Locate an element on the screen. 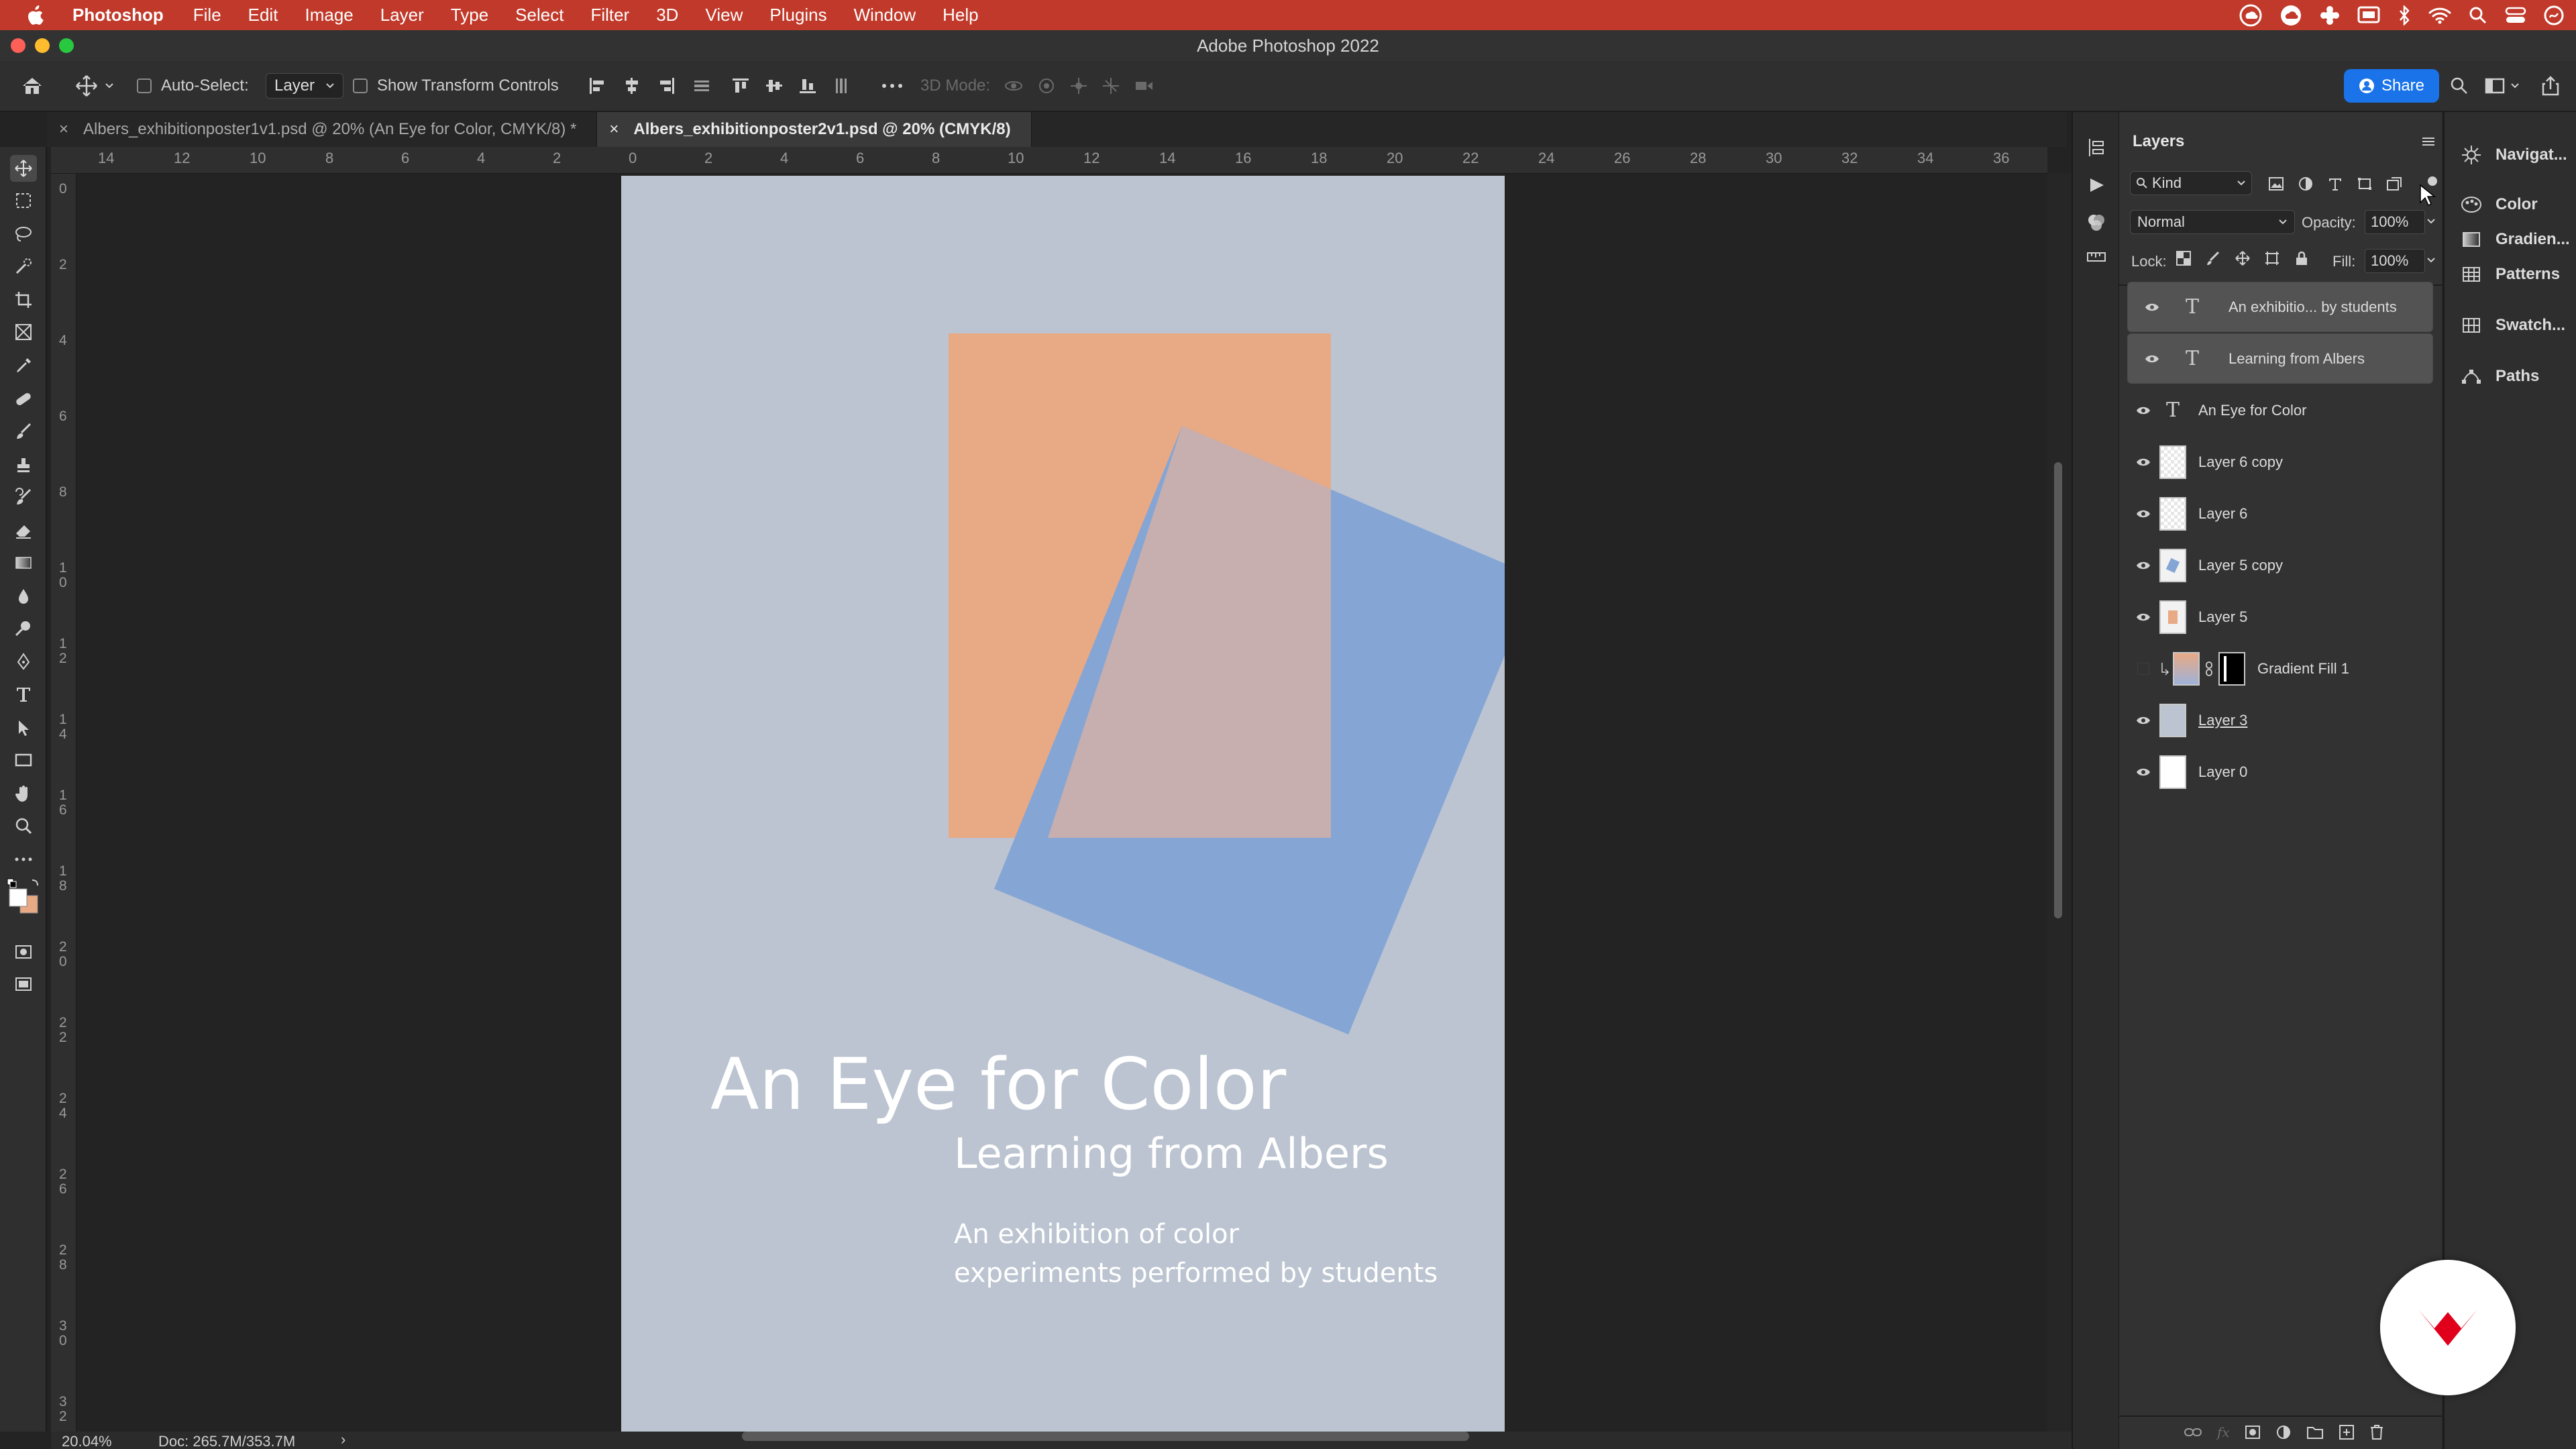 The width and height of the screenshot is (2576, 1449). lock-image-pixels-icon is located at coordinates (2213, 258).